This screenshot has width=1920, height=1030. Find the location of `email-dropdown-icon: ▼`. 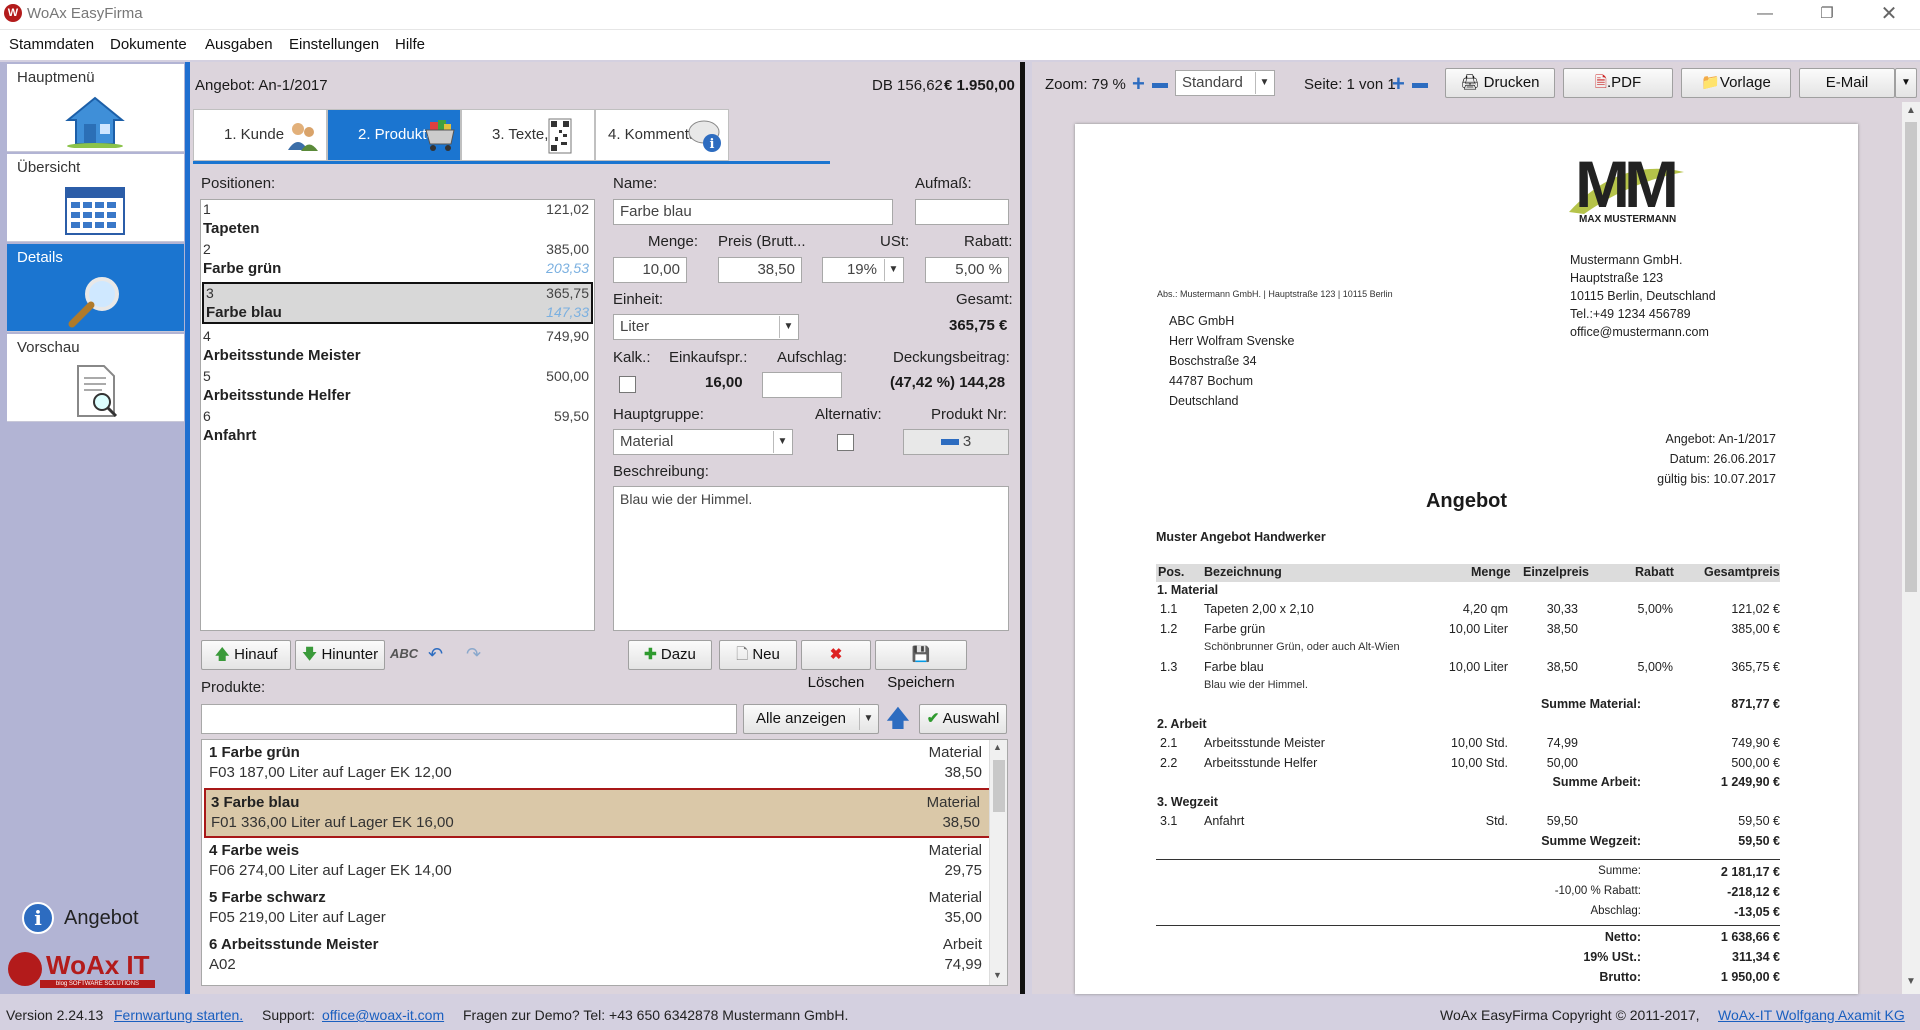

email-dropdown-icon: ▼ is located at coordinates (1906, 83).